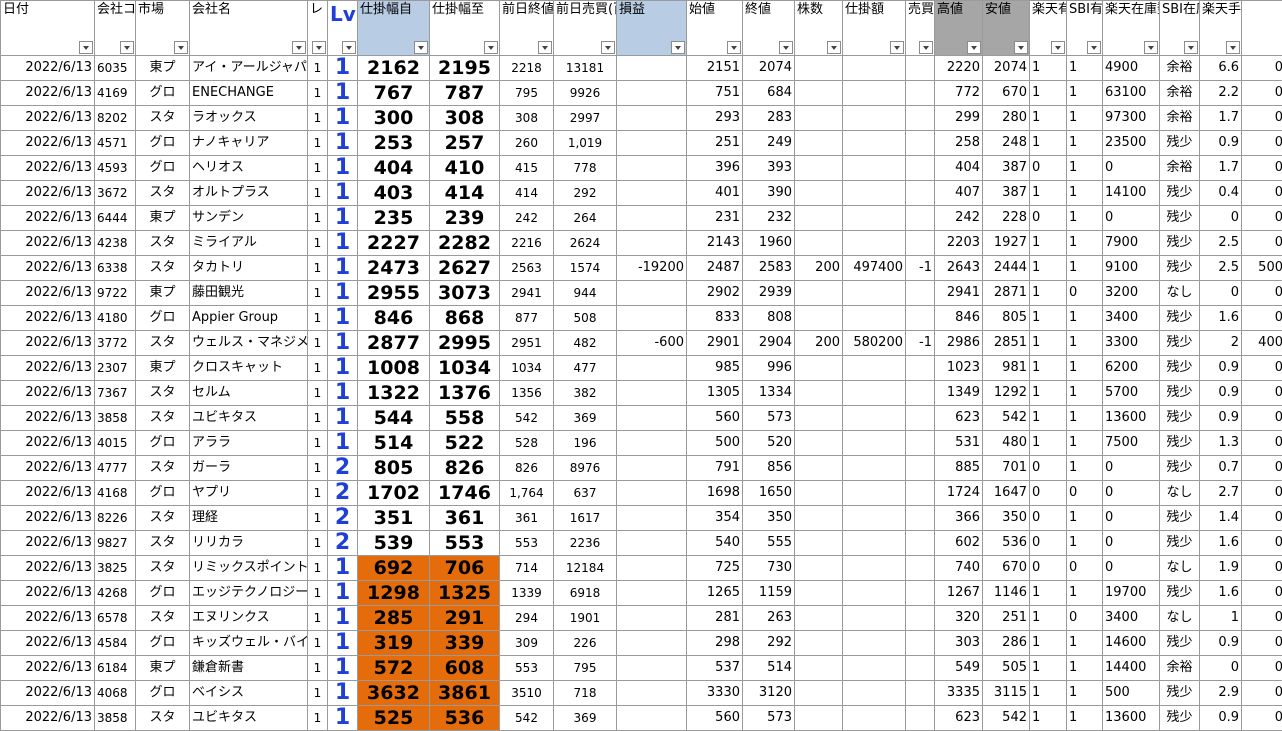 The image size is (1282, 731). What do you see at coordinates (394, 693) in the screenshot?
I see `range-from-cell: 3632` at bounding box center [394, 693].